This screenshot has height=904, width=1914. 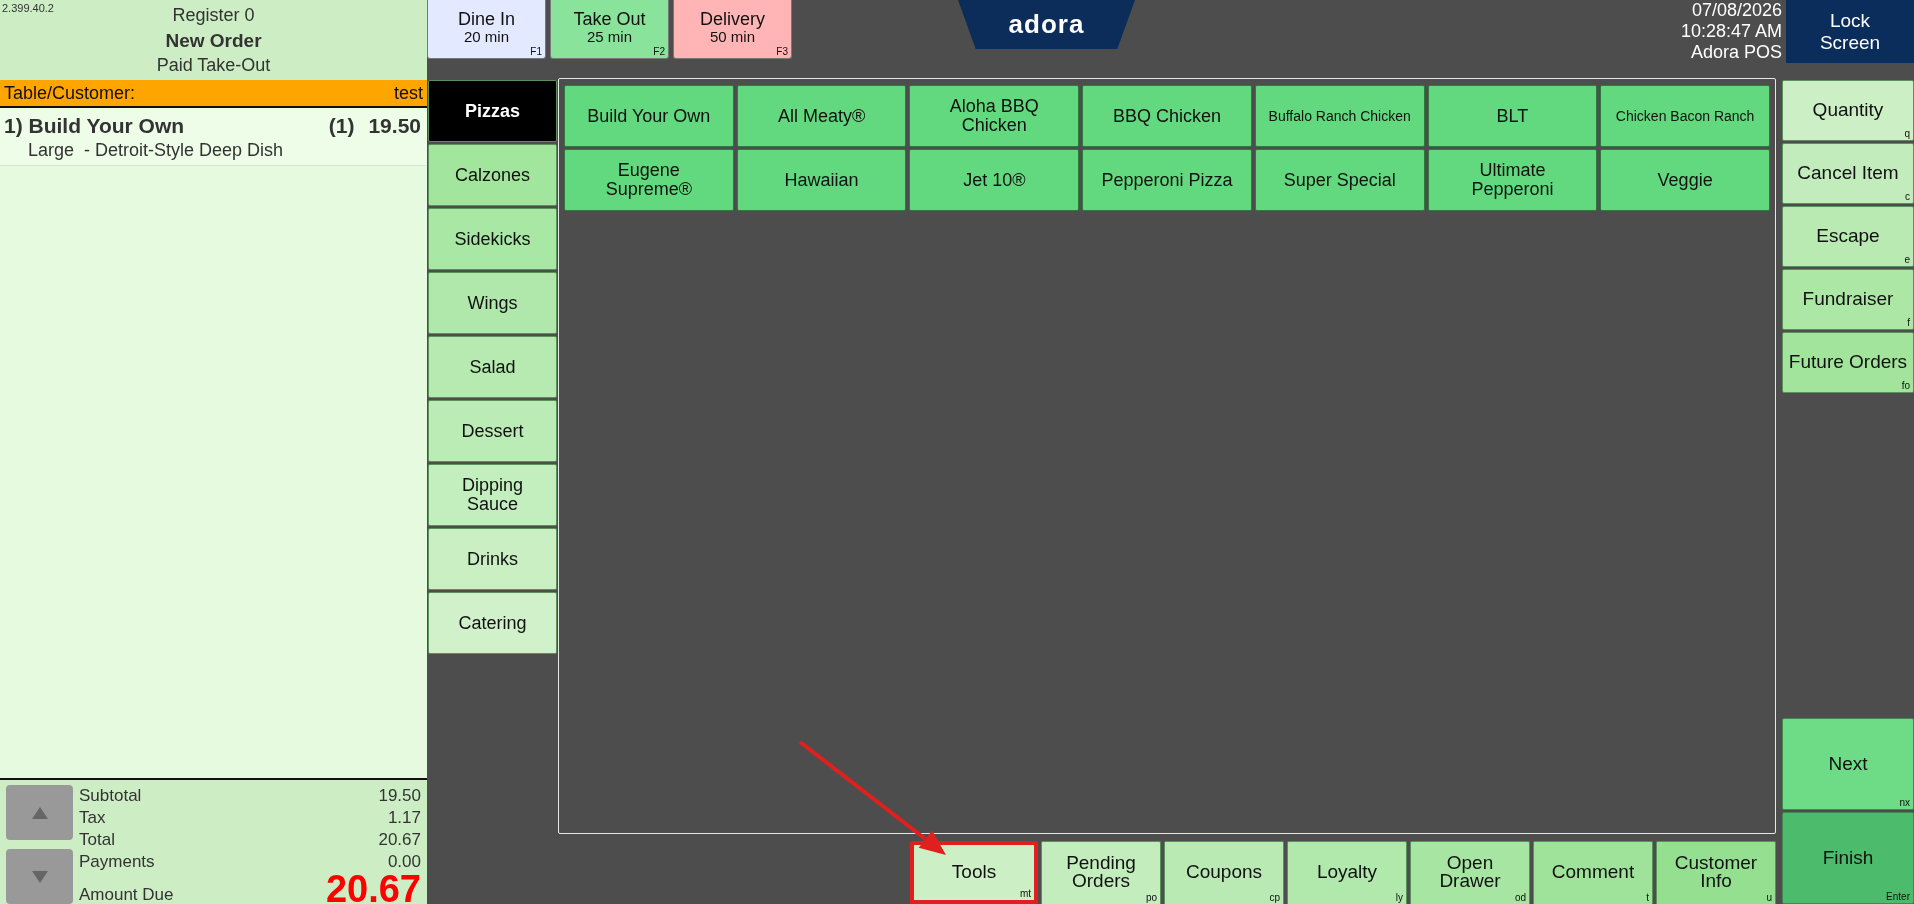 I want to click on action-button: Coupons cp, so click(x=1224, y=872).